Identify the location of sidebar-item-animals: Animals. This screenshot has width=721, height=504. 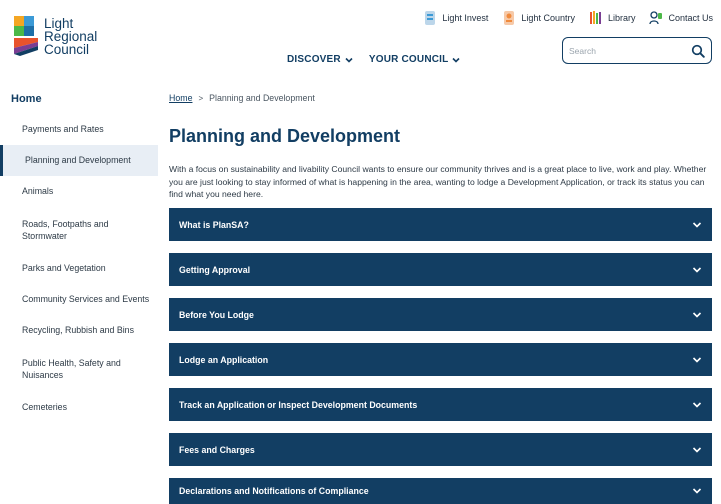
(79, 191).